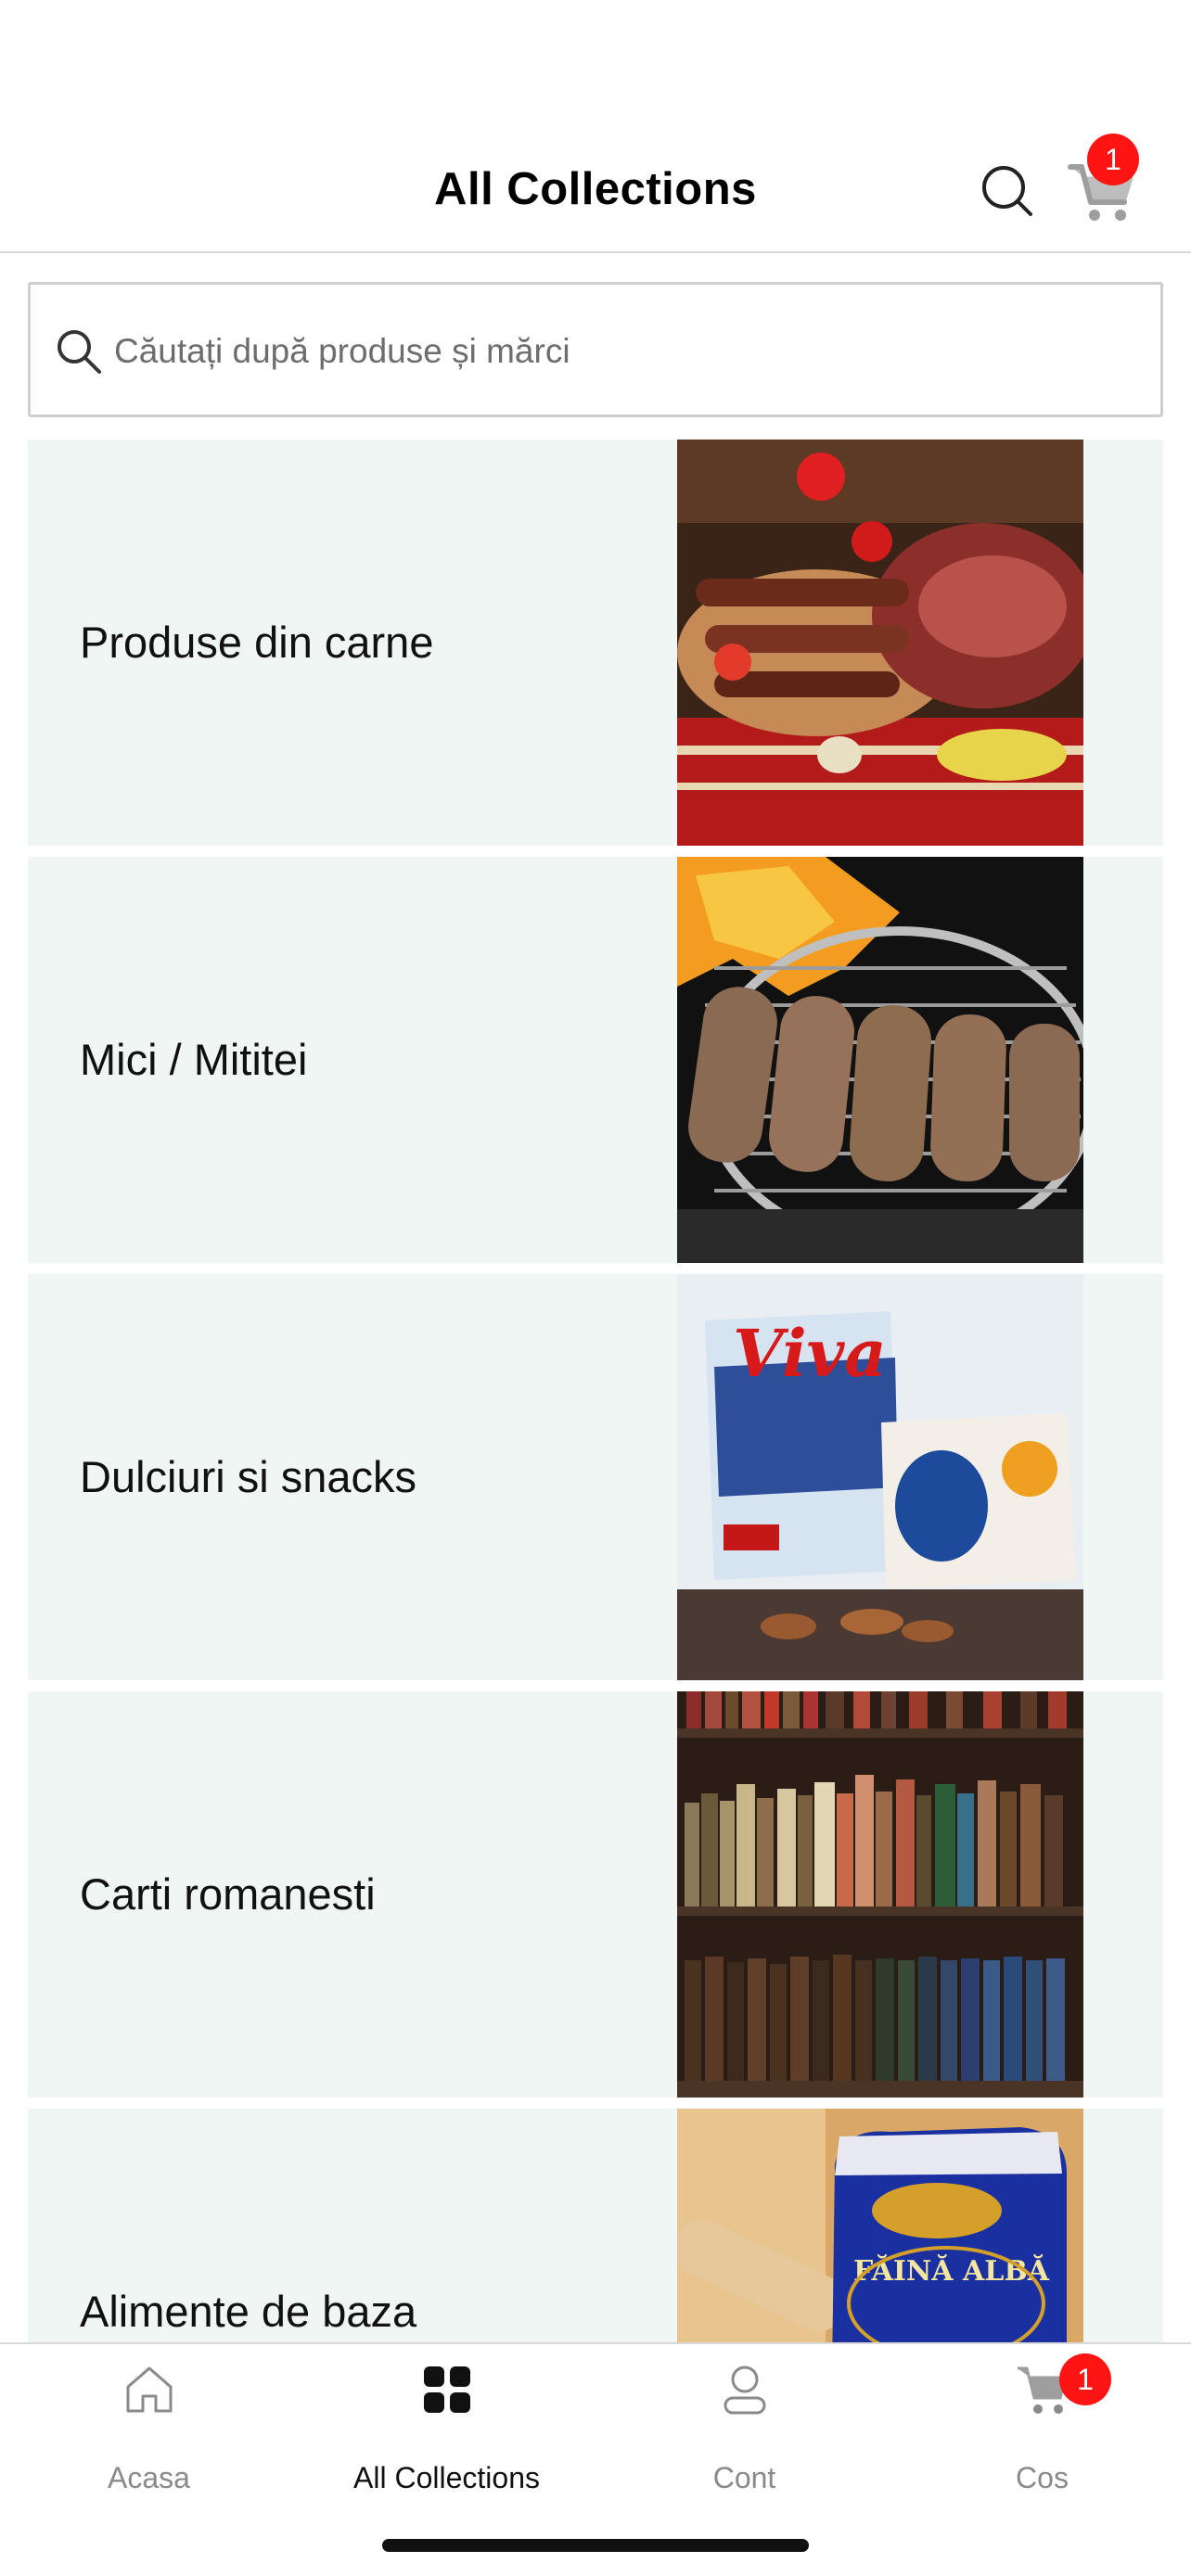 The image size is (1191, 2576). What do you see at coordinates (257, 642) in the screenshot?
I see `collection-label: Produse din carne` at bounding box center [257, 642].